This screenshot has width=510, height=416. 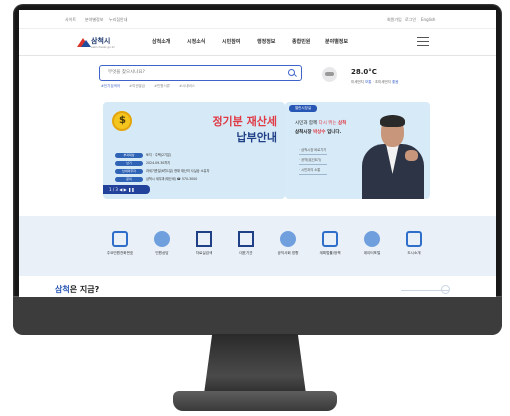 I want to click on logo-wave-icon, so click(x=86, y=43).